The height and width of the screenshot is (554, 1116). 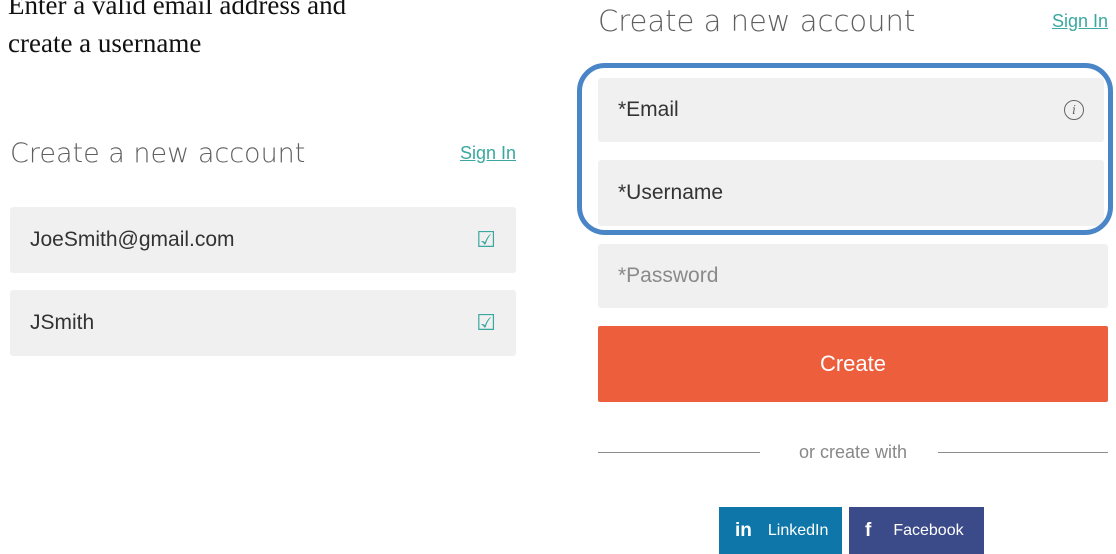 I want to click on facebook-icon: f, so click(x=868, y=530).